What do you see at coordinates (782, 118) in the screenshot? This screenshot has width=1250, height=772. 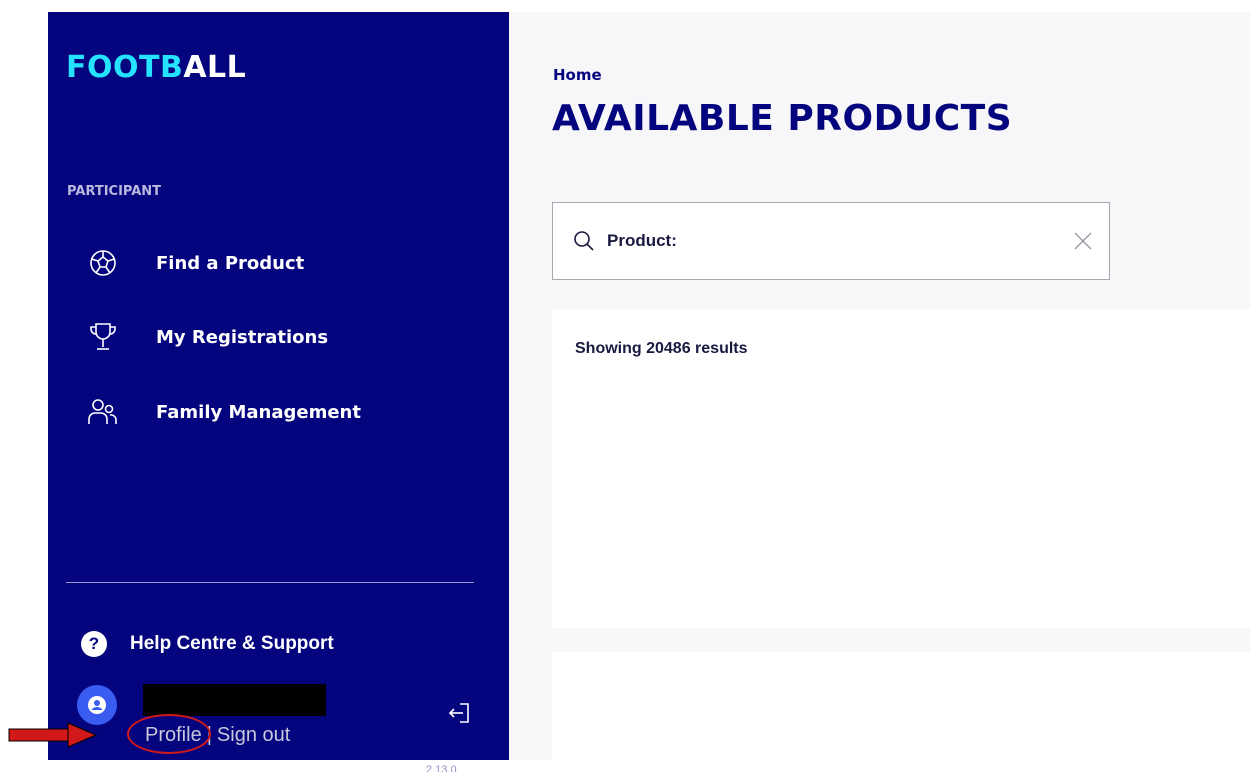 I see `page-title: AVAILABLE PRODUCTS` at bounding box center [782, 118].